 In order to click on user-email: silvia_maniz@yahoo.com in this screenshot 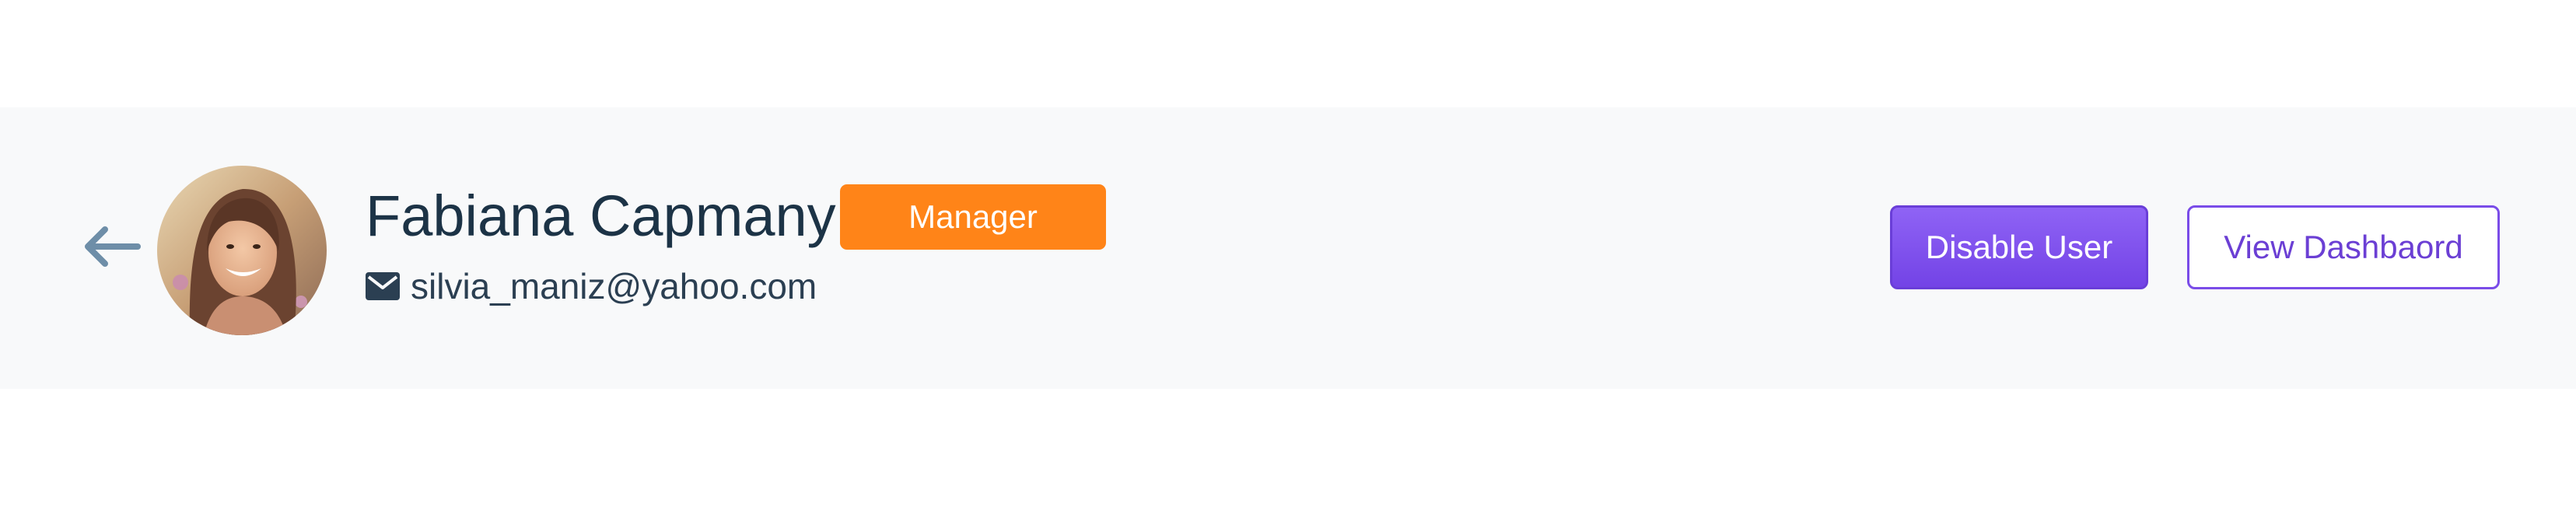, I will do `click(614, 286)`.